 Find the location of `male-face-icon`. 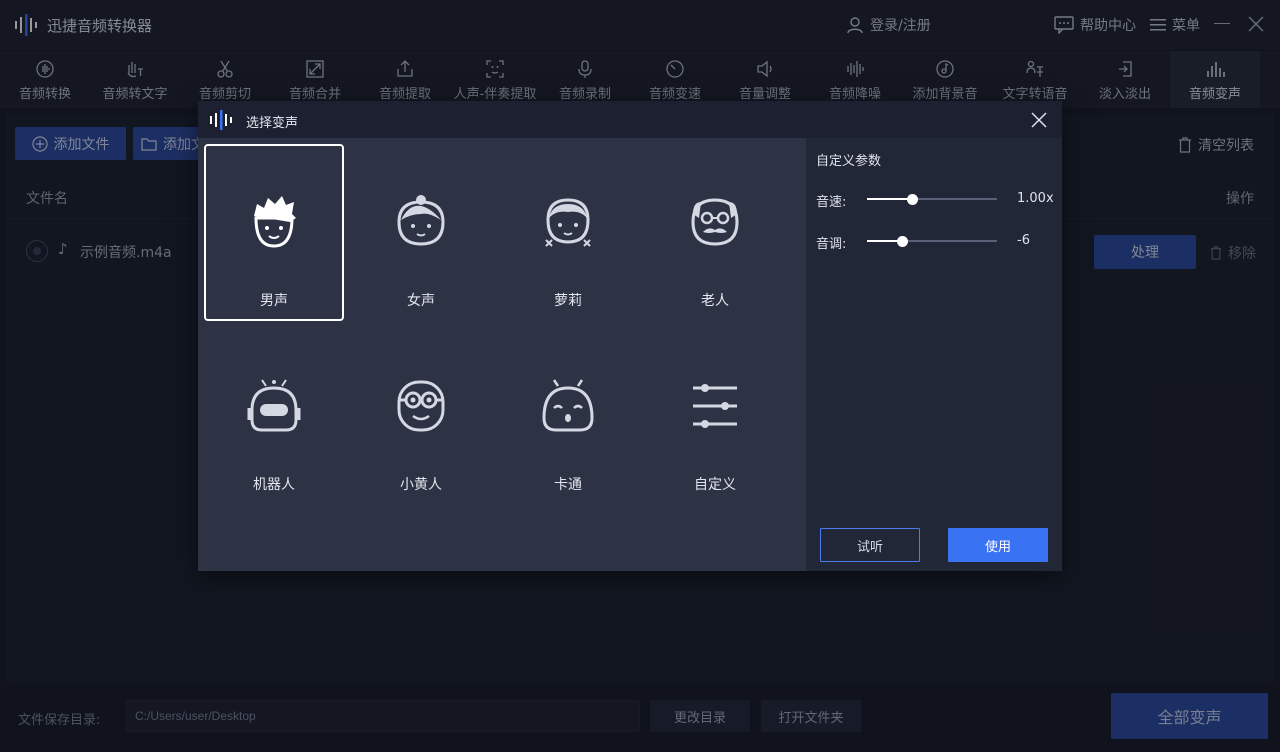

male-face-icon is located at coordinates (275, 222).